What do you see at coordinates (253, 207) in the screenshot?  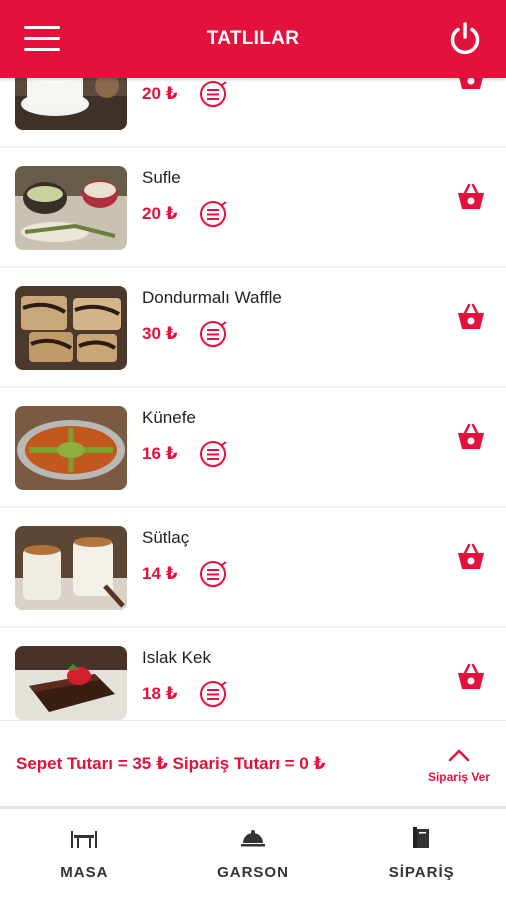 I see `list-item: Sufle 20 ₺` at bounding box center [253, 207].